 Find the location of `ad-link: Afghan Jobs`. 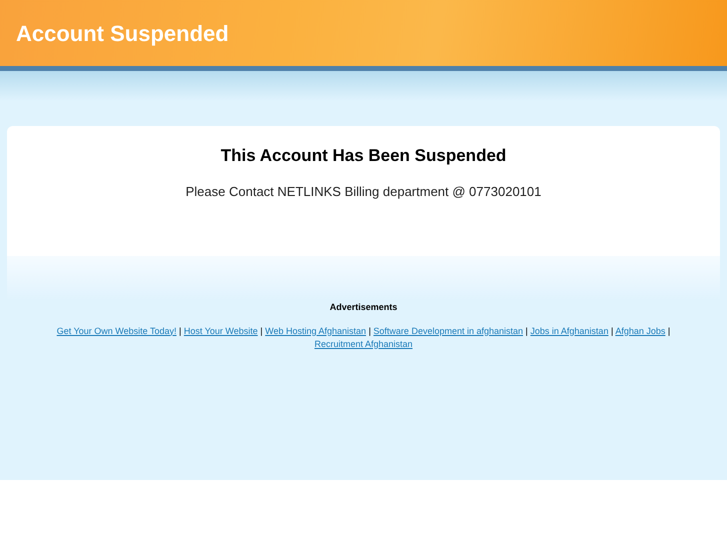

ad-link: Afghan Jobs is located at coordinates (640, 331).